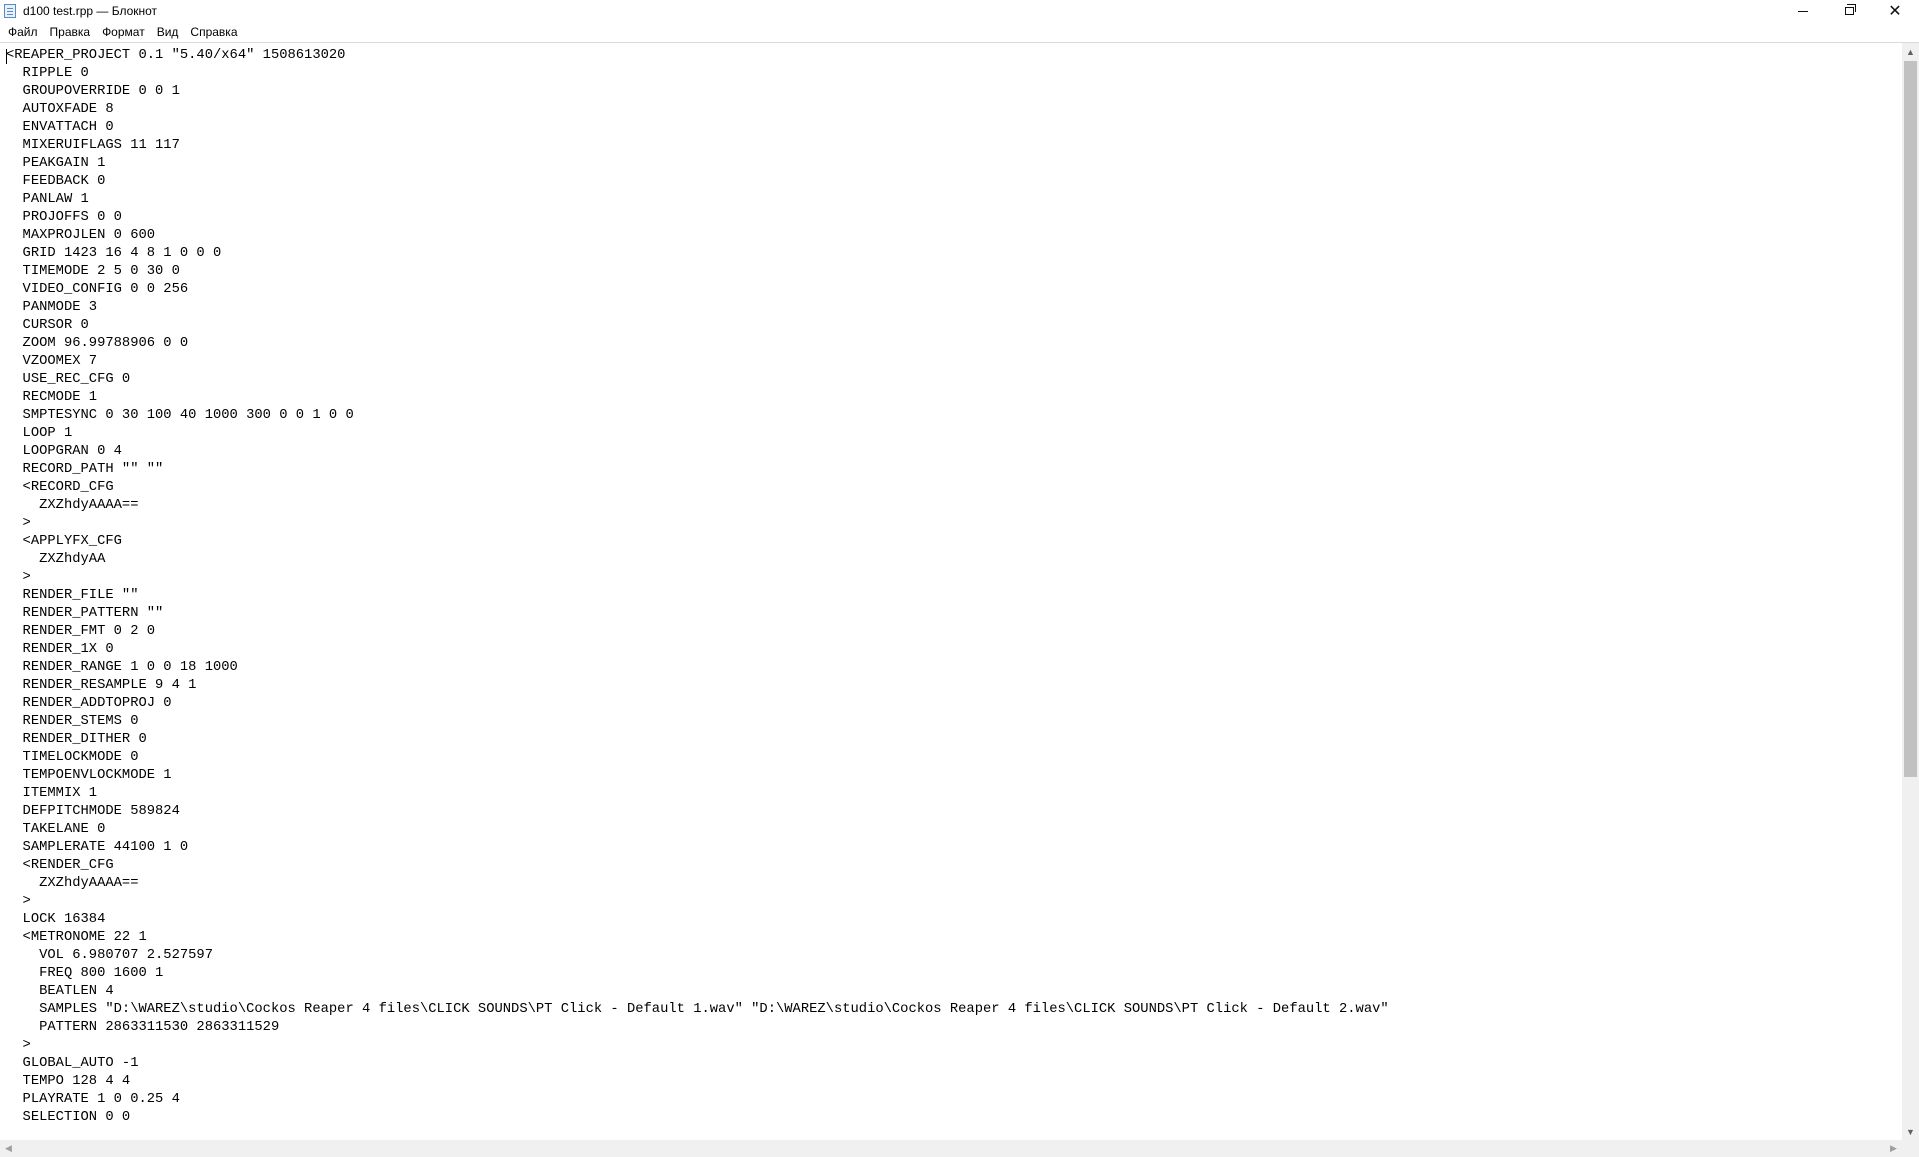 The image size is (1919, 1157). I want to click on menu-help: Справка, so click(213, 32).